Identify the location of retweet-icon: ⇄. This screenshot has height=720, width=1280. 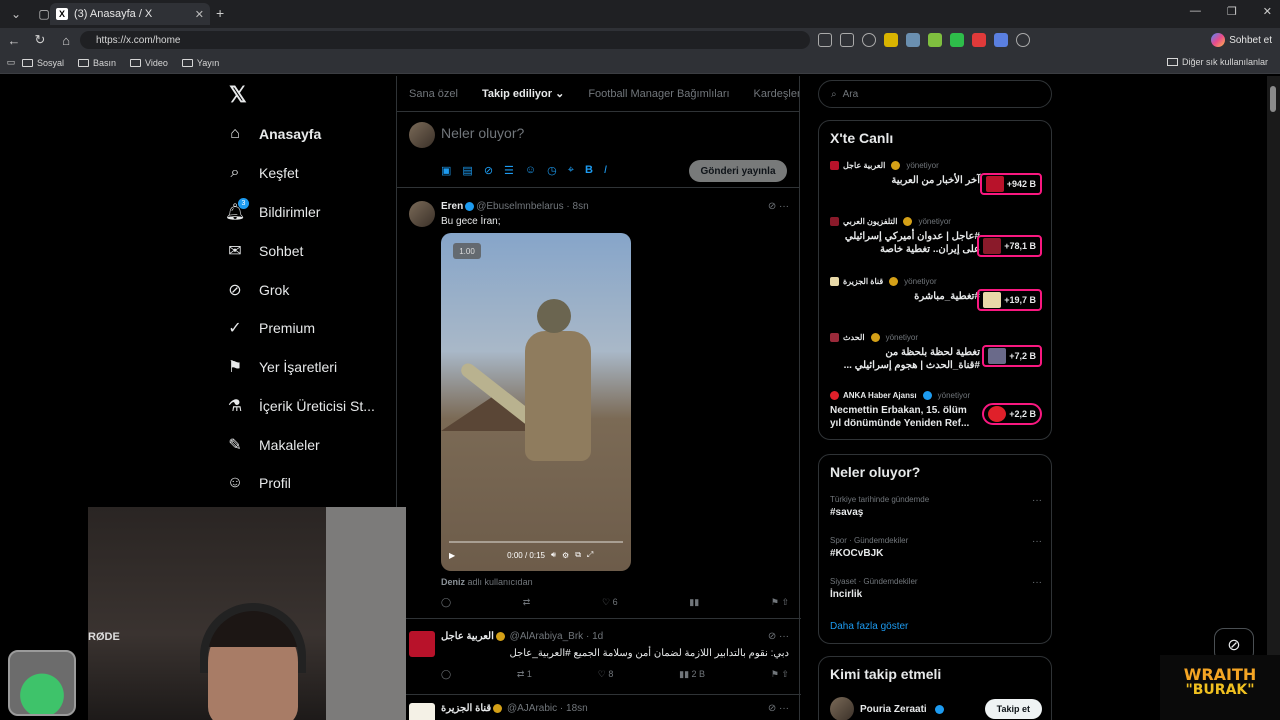
(527, 602).